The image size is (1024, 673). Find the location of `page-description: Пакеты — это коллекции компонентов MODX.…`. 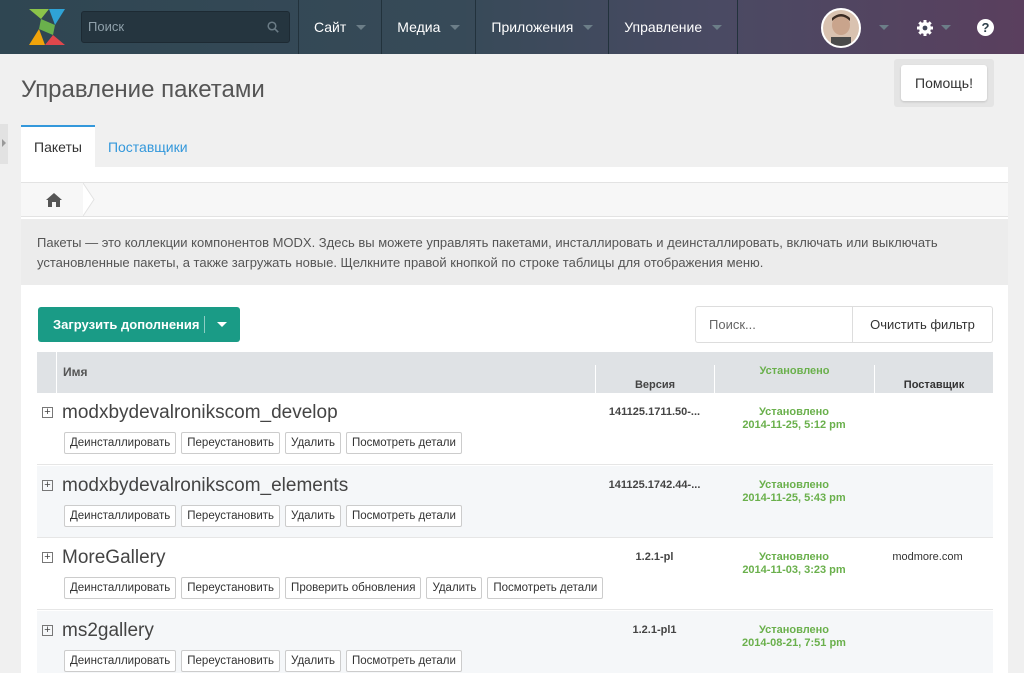

page-description: Пакеты — это коллекции компонентов MODX.… is located at coordinates (514, 252).